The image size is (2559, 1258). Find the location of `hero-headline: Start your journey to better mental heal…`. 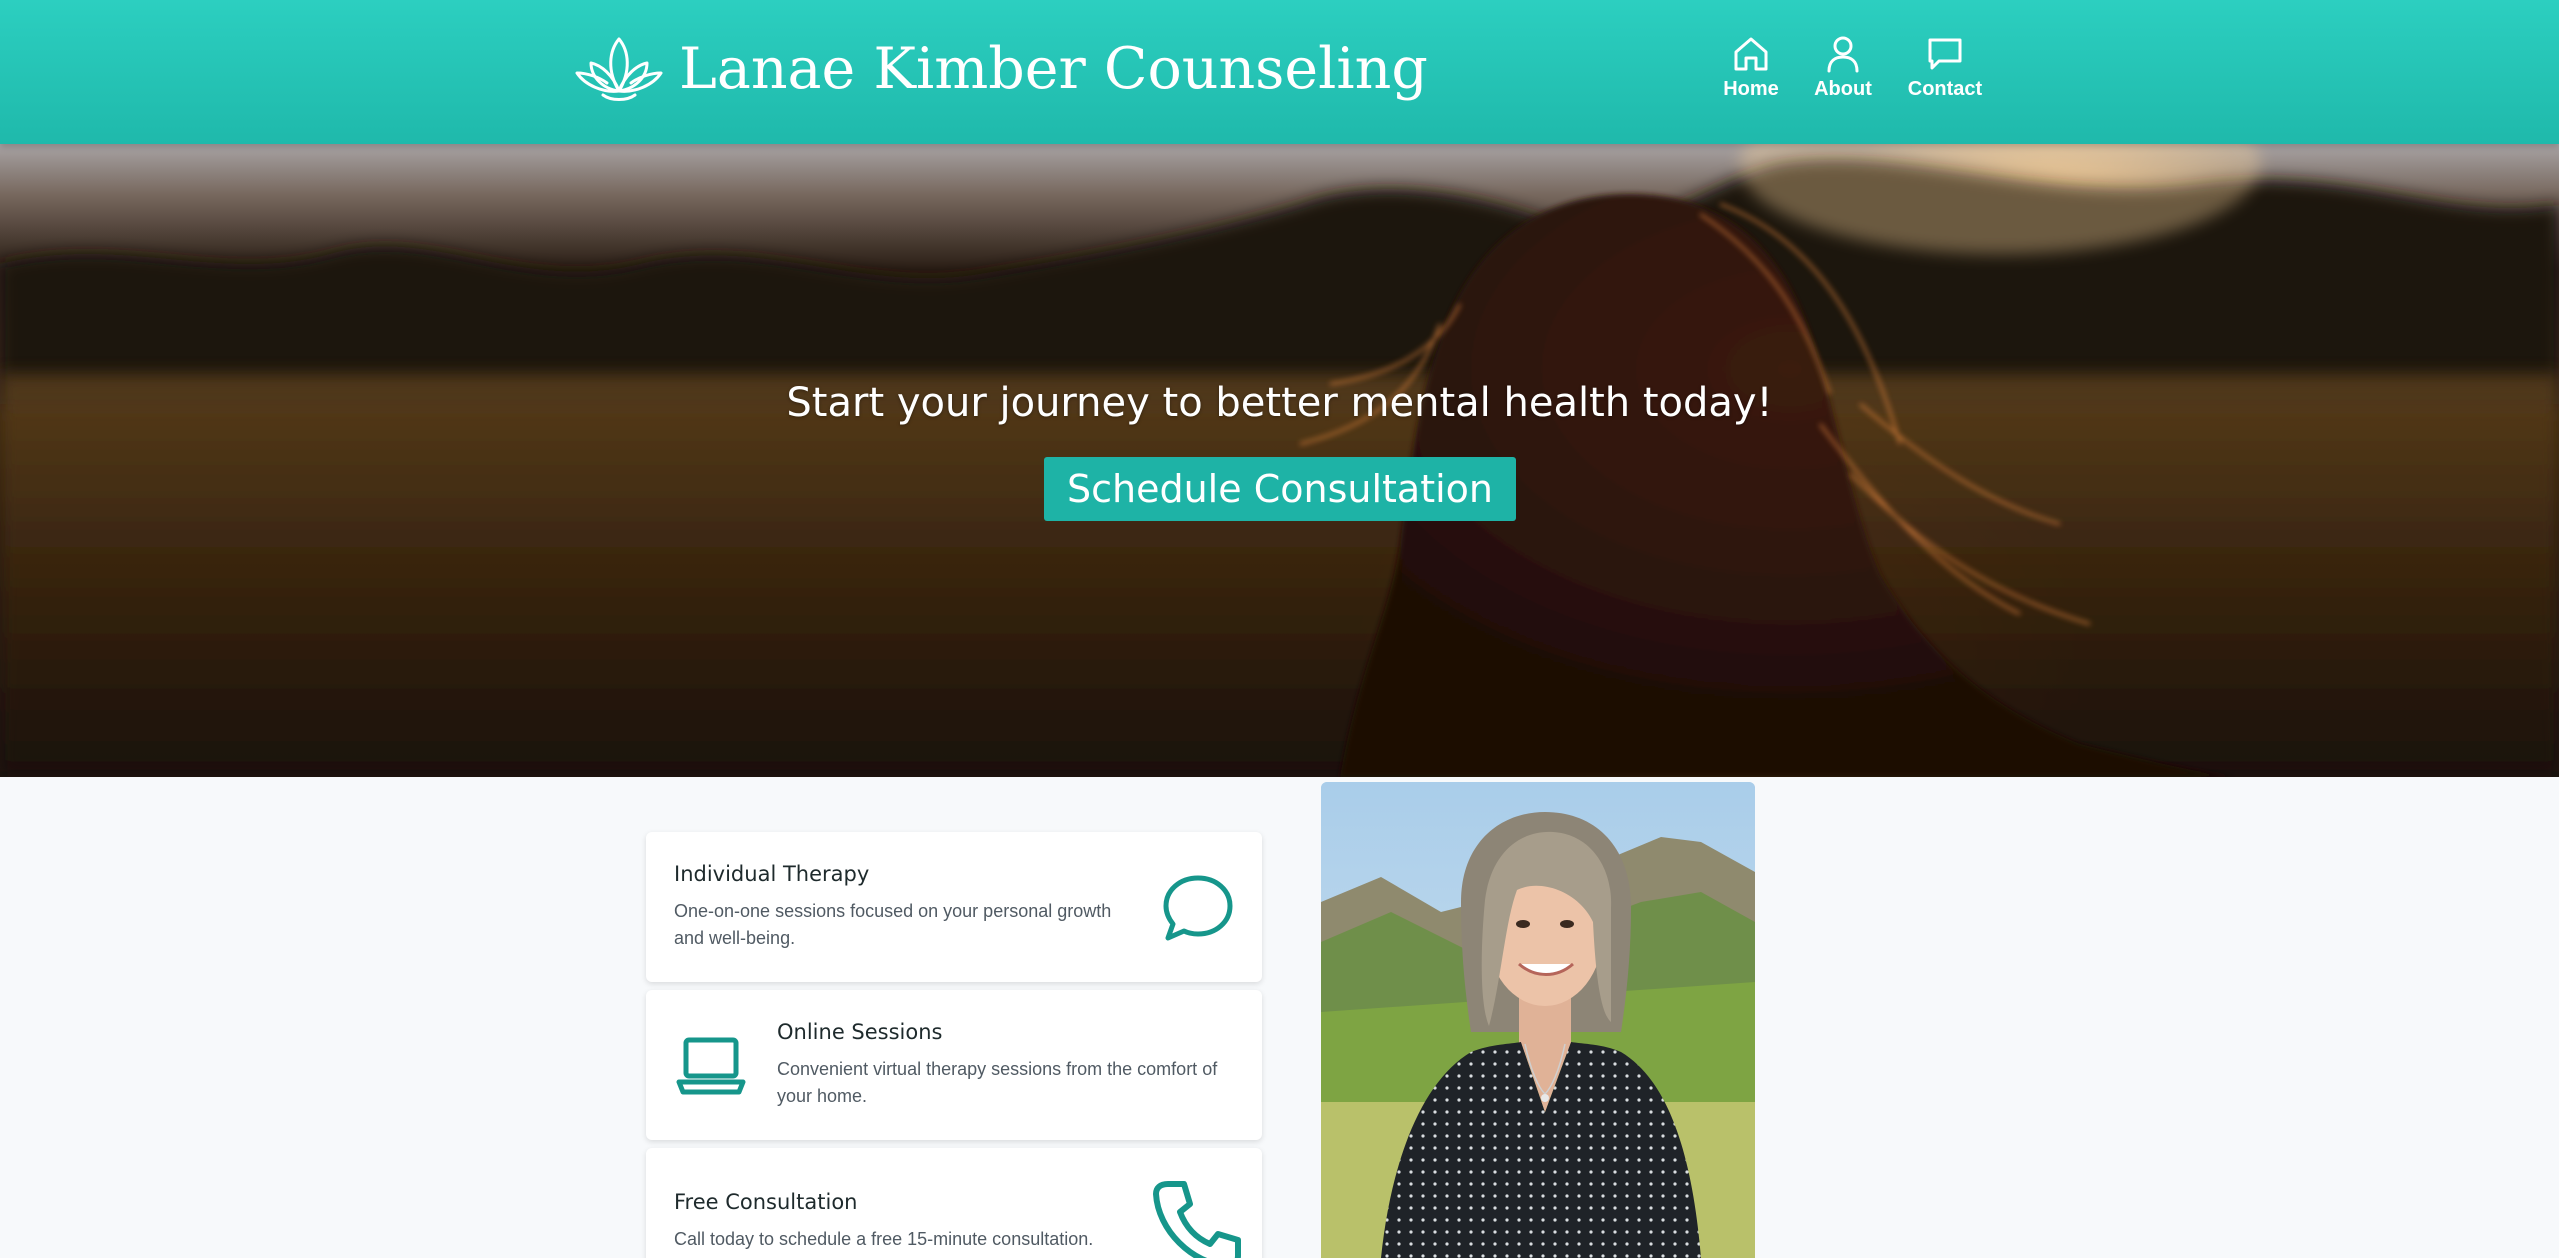

hero-headline: Start your journey to better mental heal… is located at coordinates (1279, 403).